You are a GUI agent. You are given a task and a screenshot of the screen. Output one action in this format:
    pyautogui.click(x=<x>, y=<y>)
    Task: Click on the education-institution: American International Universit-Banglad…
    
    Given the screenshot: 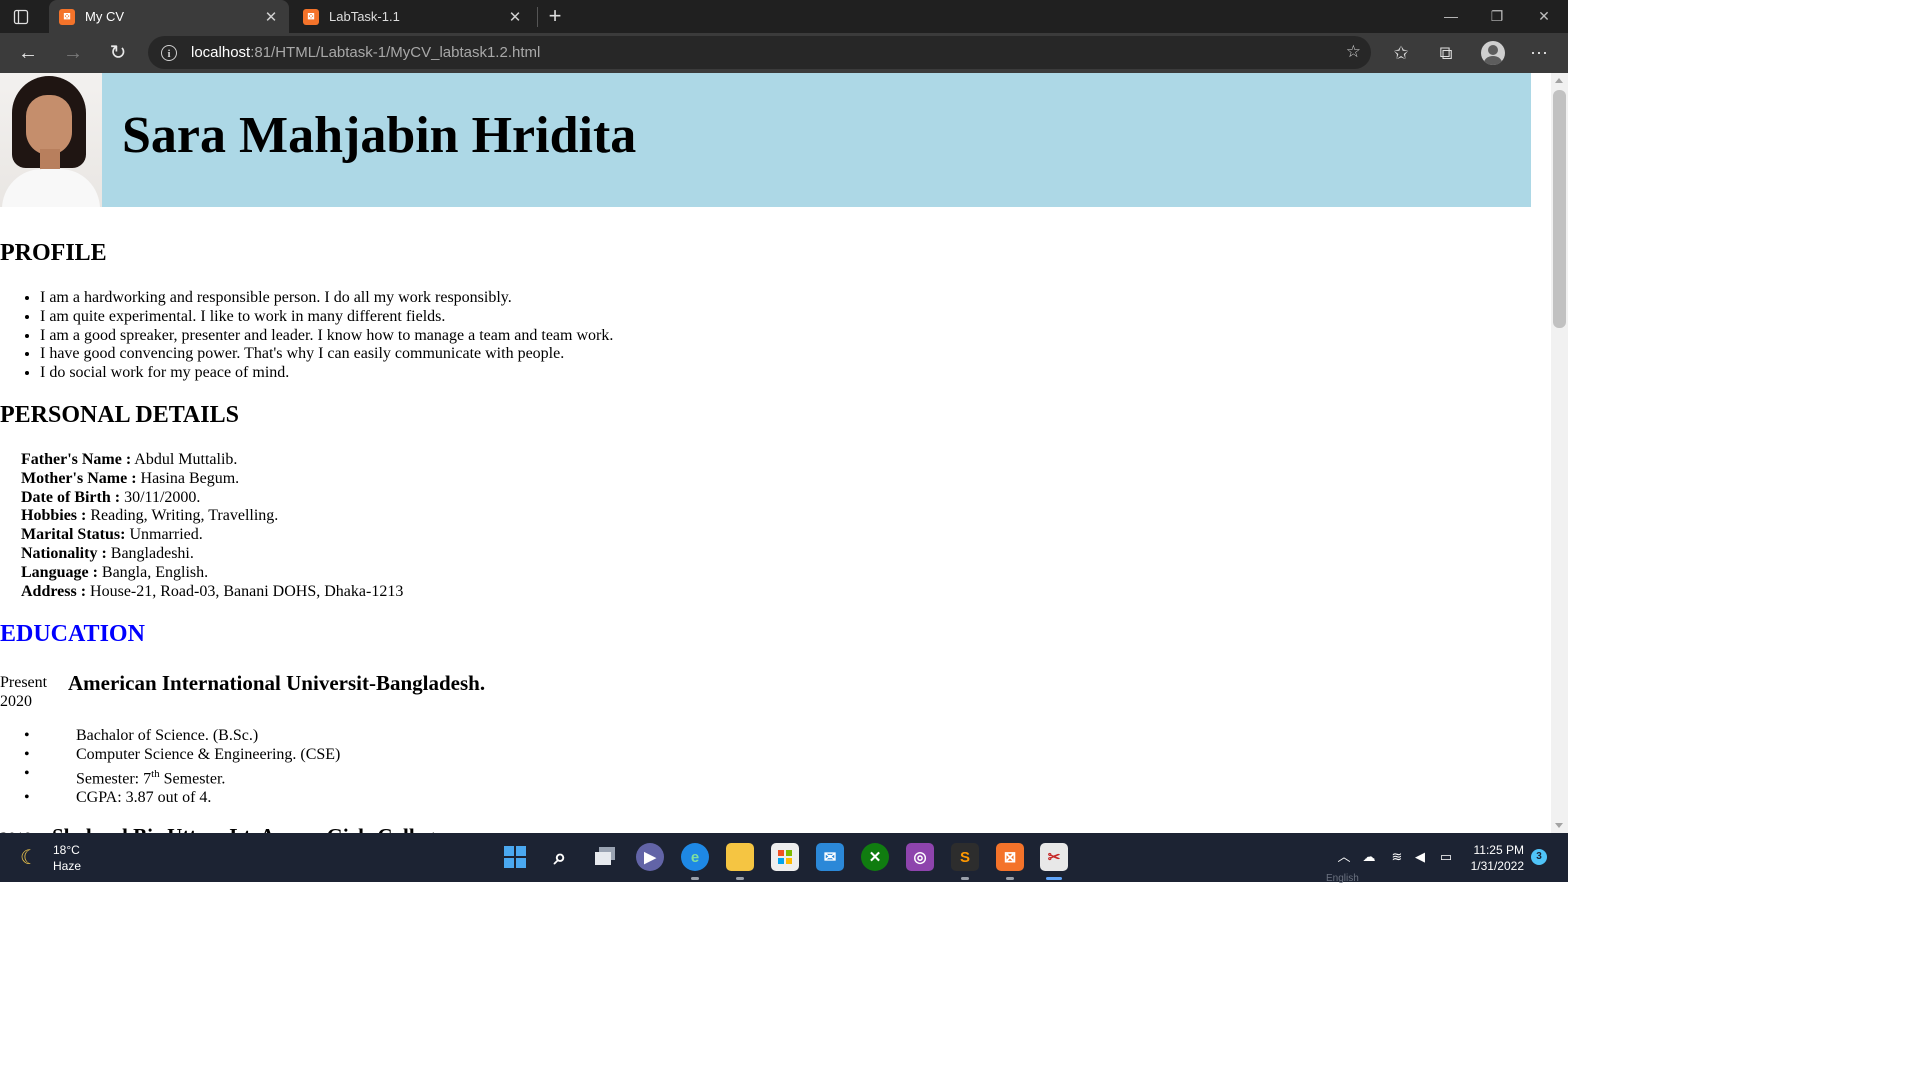 What is the action you would take?
    pyautogui.click(x=277, y=683)
    